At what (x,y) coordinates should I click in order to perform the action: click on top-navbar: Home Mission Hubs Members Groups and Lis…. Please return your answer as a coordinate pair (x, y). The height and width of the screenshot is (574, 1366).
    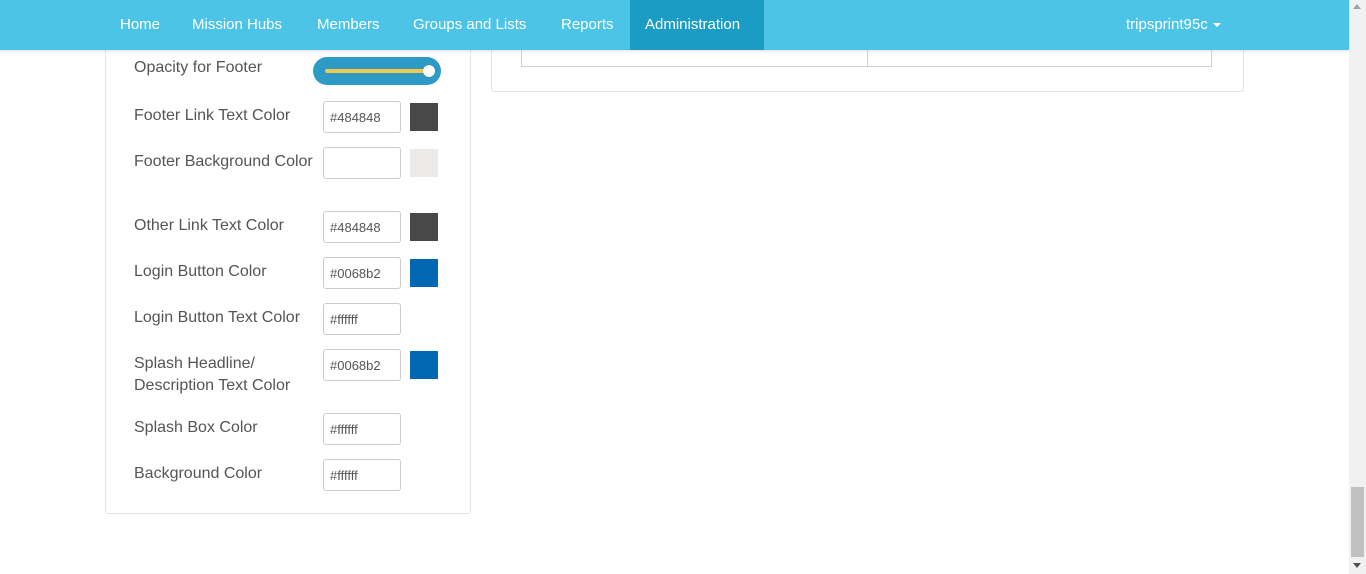
    Looking at the image, I should click on (674, 25).